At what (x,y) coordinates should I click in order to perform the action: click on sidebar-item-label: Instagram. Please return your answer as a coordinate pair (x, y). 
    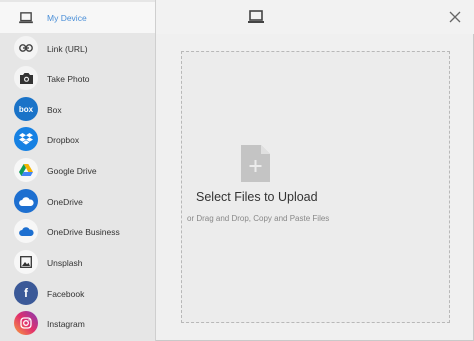
    Looking at the image, I should click on (66, 323).